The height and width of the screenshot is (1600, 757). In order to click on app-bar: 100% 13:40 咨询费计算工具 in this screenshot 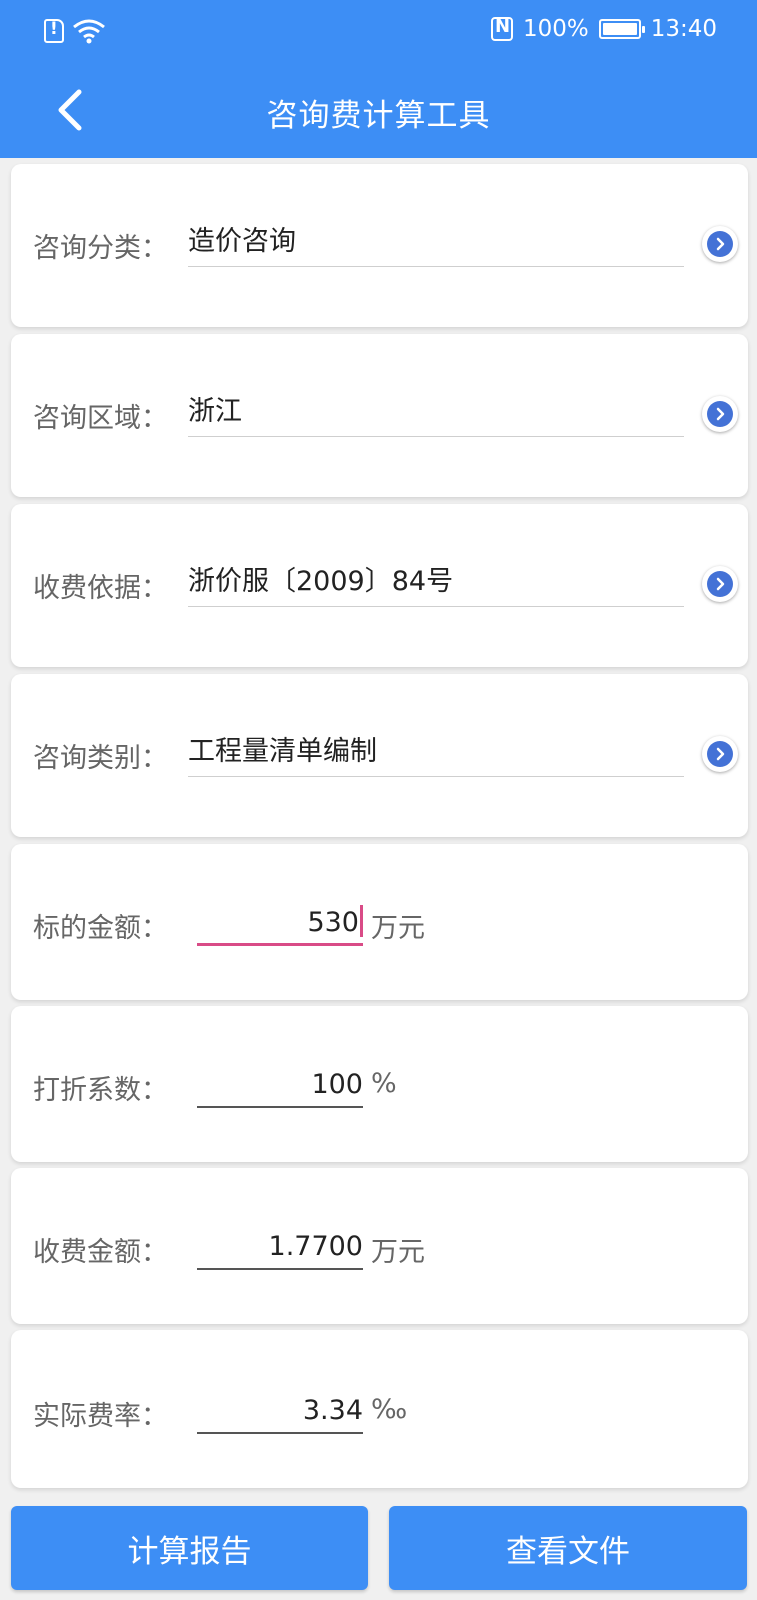, I will do `click(378, 79)`.